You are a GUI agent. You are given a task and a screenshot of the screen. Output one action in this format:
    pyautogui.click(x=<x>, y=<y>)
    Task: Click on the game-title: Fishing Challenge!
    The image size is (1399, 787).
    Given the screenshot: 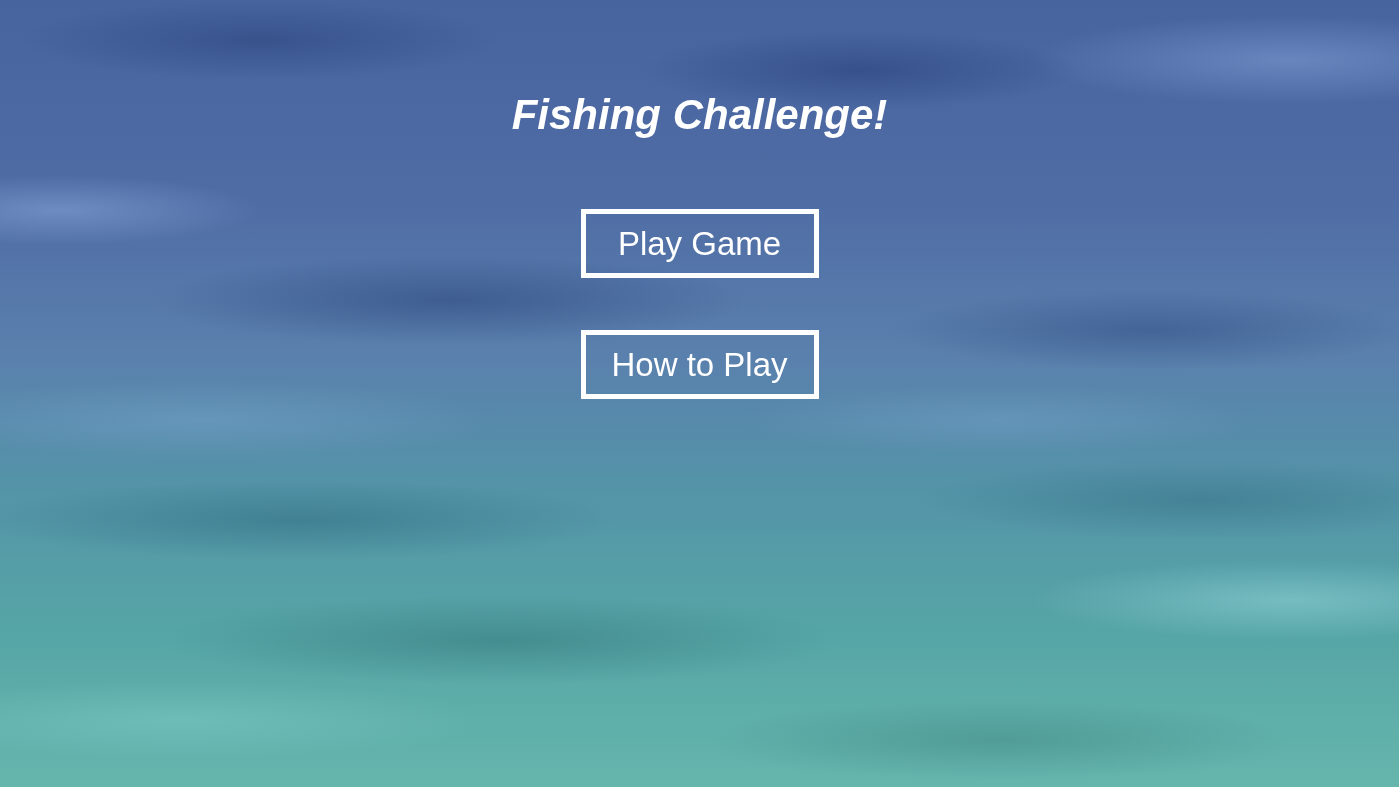 What is the action you would take?
    pyautogui.click(x=699, y=115)
    